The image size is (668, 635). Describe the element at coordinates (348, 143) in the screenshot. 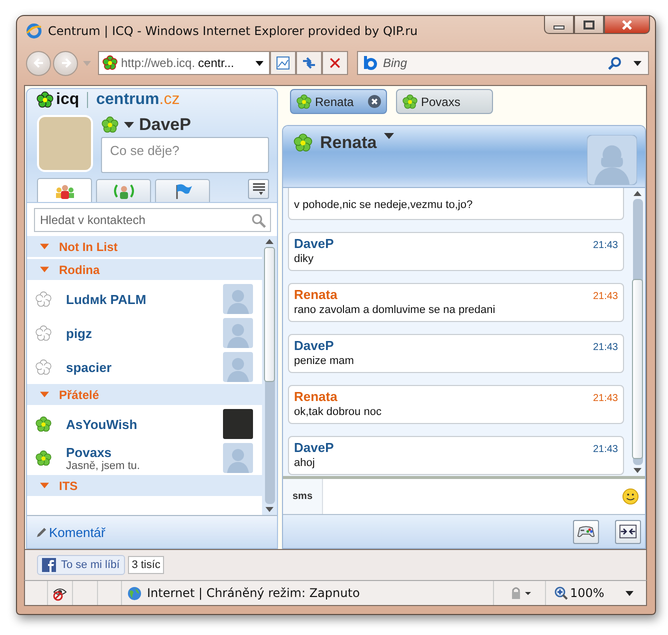

I see `contact-name: Renata` at that location.